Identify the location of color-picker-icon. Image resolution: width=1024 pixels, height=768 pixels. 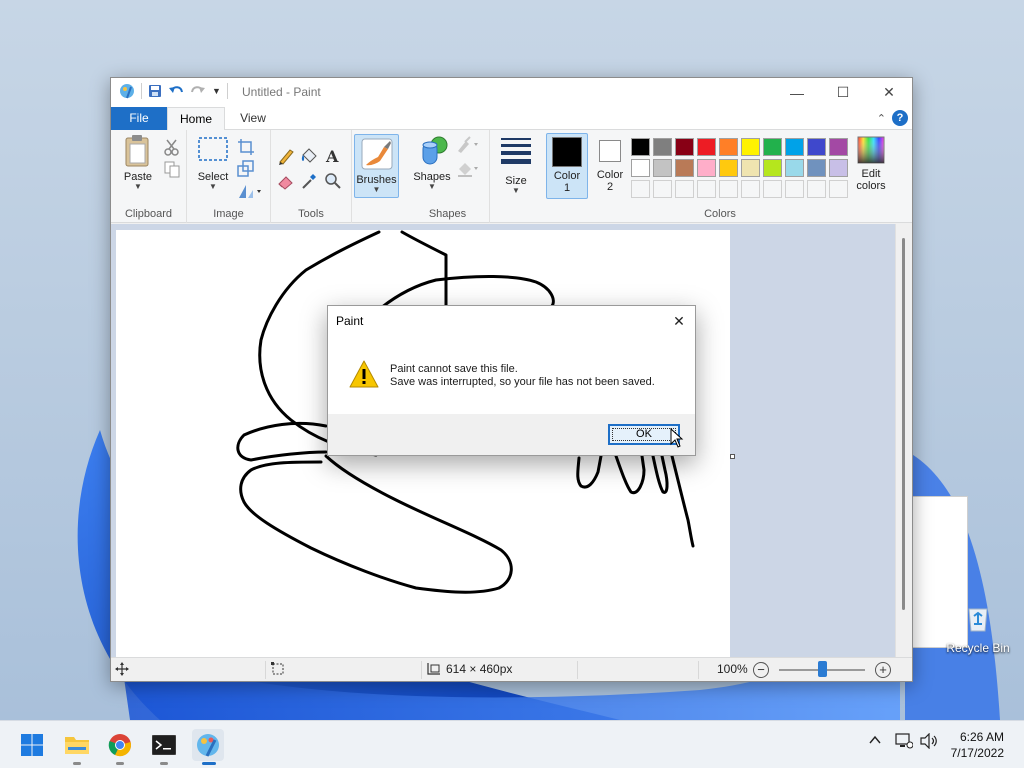
(309, 181).